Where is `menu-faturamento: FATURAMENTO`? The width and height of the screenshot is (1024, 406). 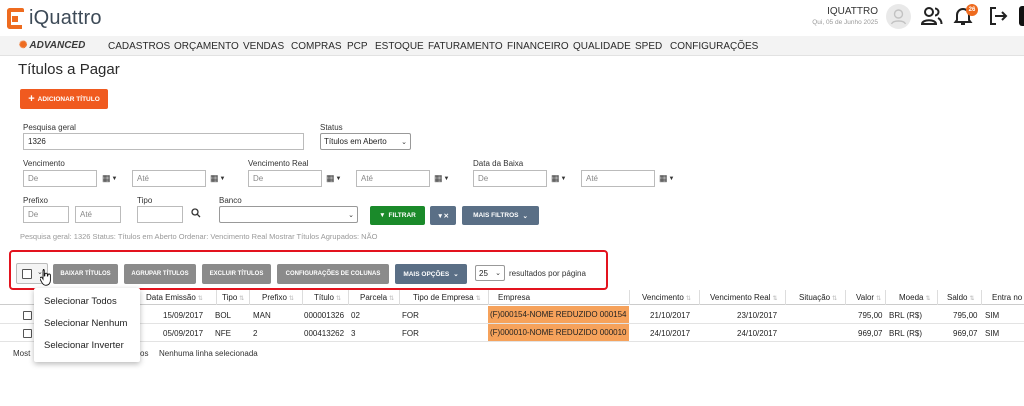 menu-faturamento: FATURAMENTO is located at coordinates (465, 46).